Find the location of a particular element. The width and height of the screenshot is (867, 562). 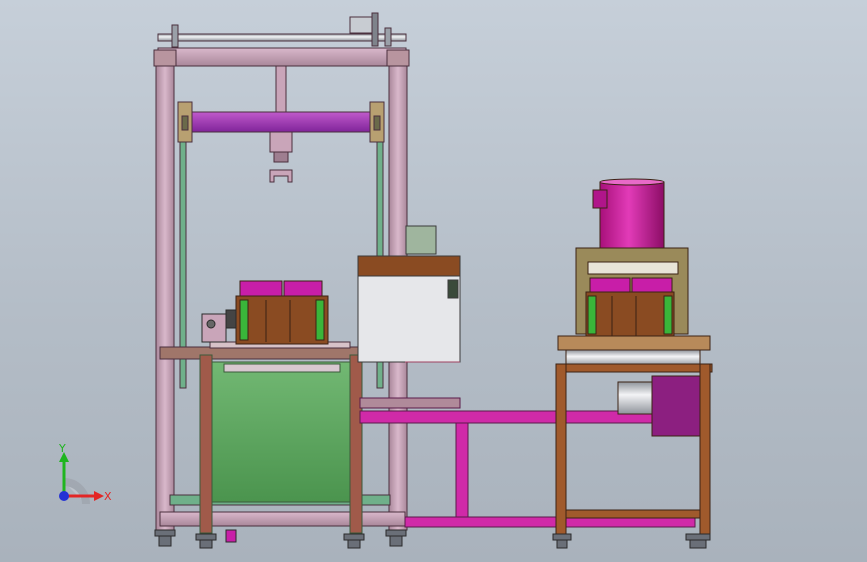

x-axis-arrow-icon is located at coordinates (99, 496).